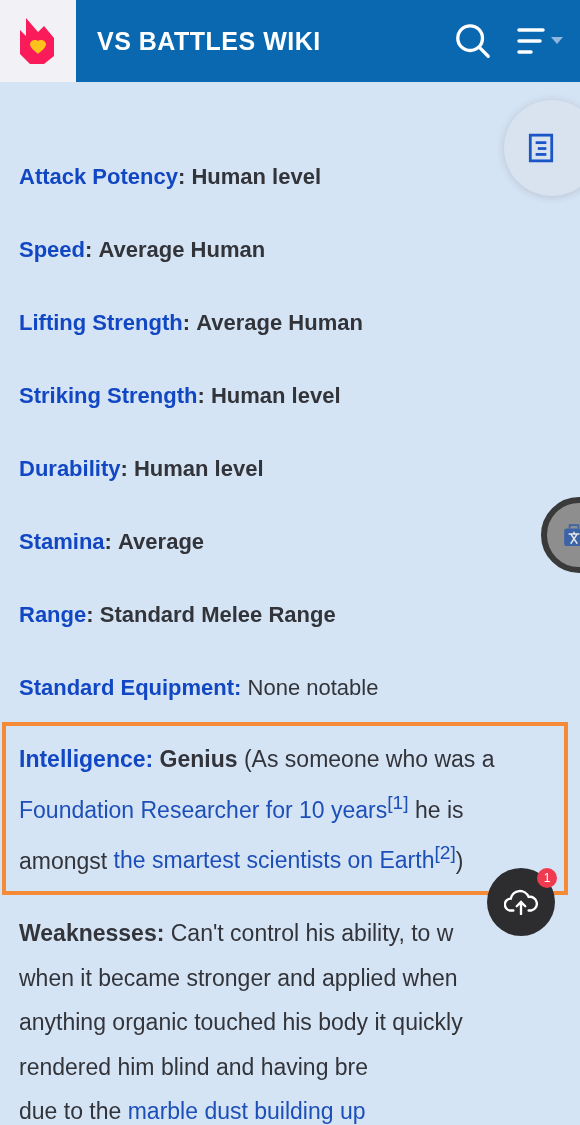 The width and height of the screenshot is (580, 1125). Describe the element at coordinates (178, 615) in the screenshot. I see `stat-line: Range: Standard Melee Range` at that location.